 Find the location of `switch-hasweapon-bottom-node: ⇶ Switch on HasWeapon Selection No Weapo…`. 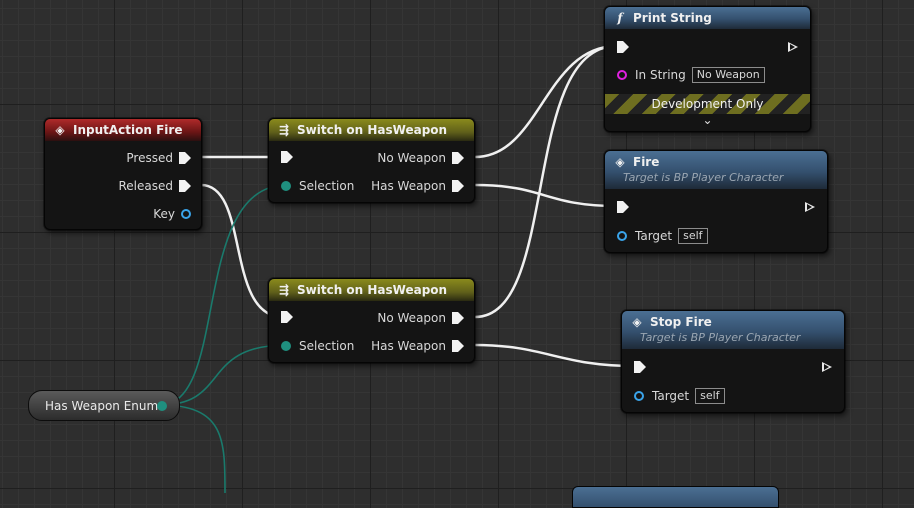

switch-hasweapon-bottom-node: ⇶ Switch on HasWeapon Selection No Weapo… is located at coordinates (371, 320).